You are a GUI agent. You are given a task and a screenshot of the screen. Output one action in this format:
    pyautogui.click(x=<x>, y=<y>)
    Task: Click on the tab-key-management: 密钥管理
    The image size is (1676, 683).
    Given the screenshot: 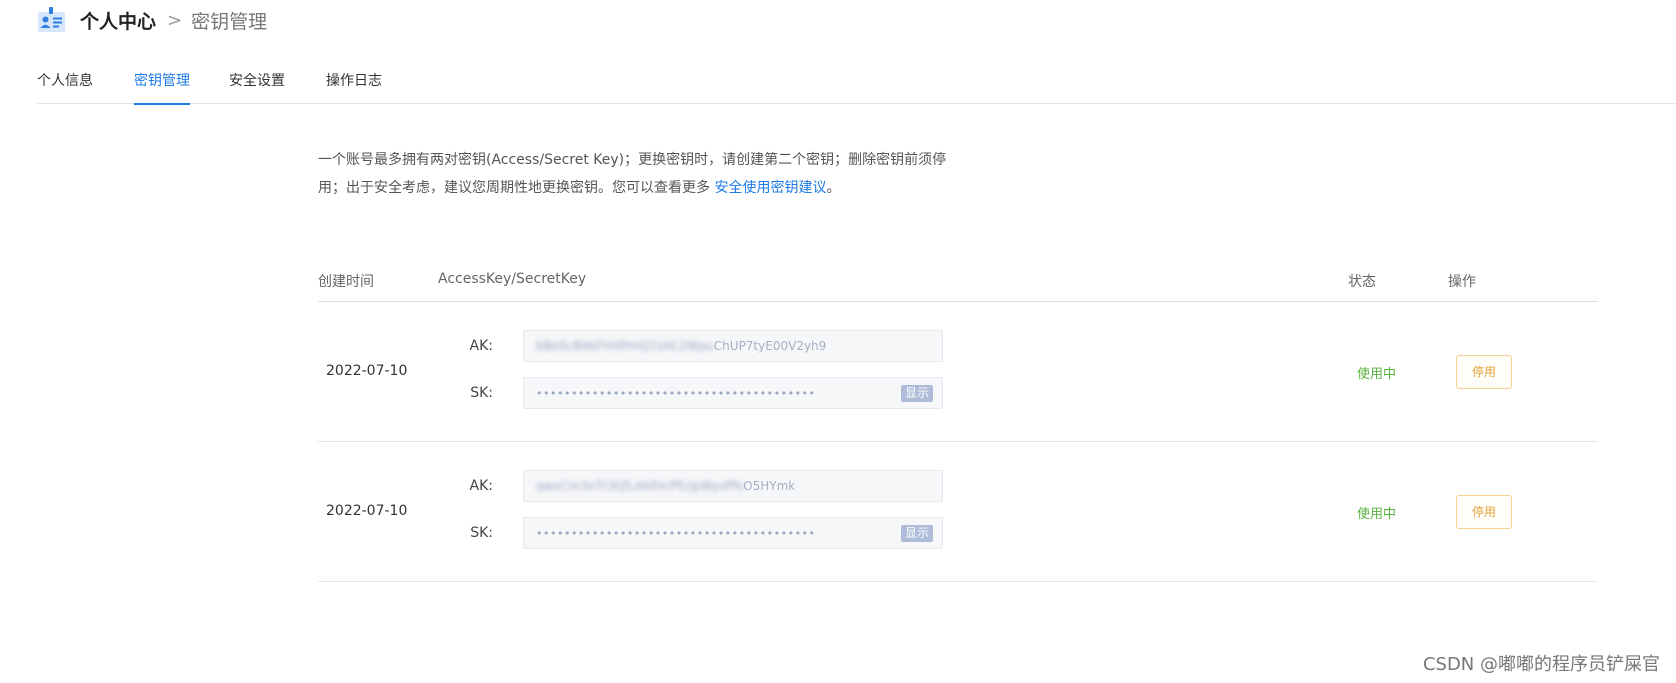 What is the action you would take?
    pyautogui.click(x=162, y=87)
    